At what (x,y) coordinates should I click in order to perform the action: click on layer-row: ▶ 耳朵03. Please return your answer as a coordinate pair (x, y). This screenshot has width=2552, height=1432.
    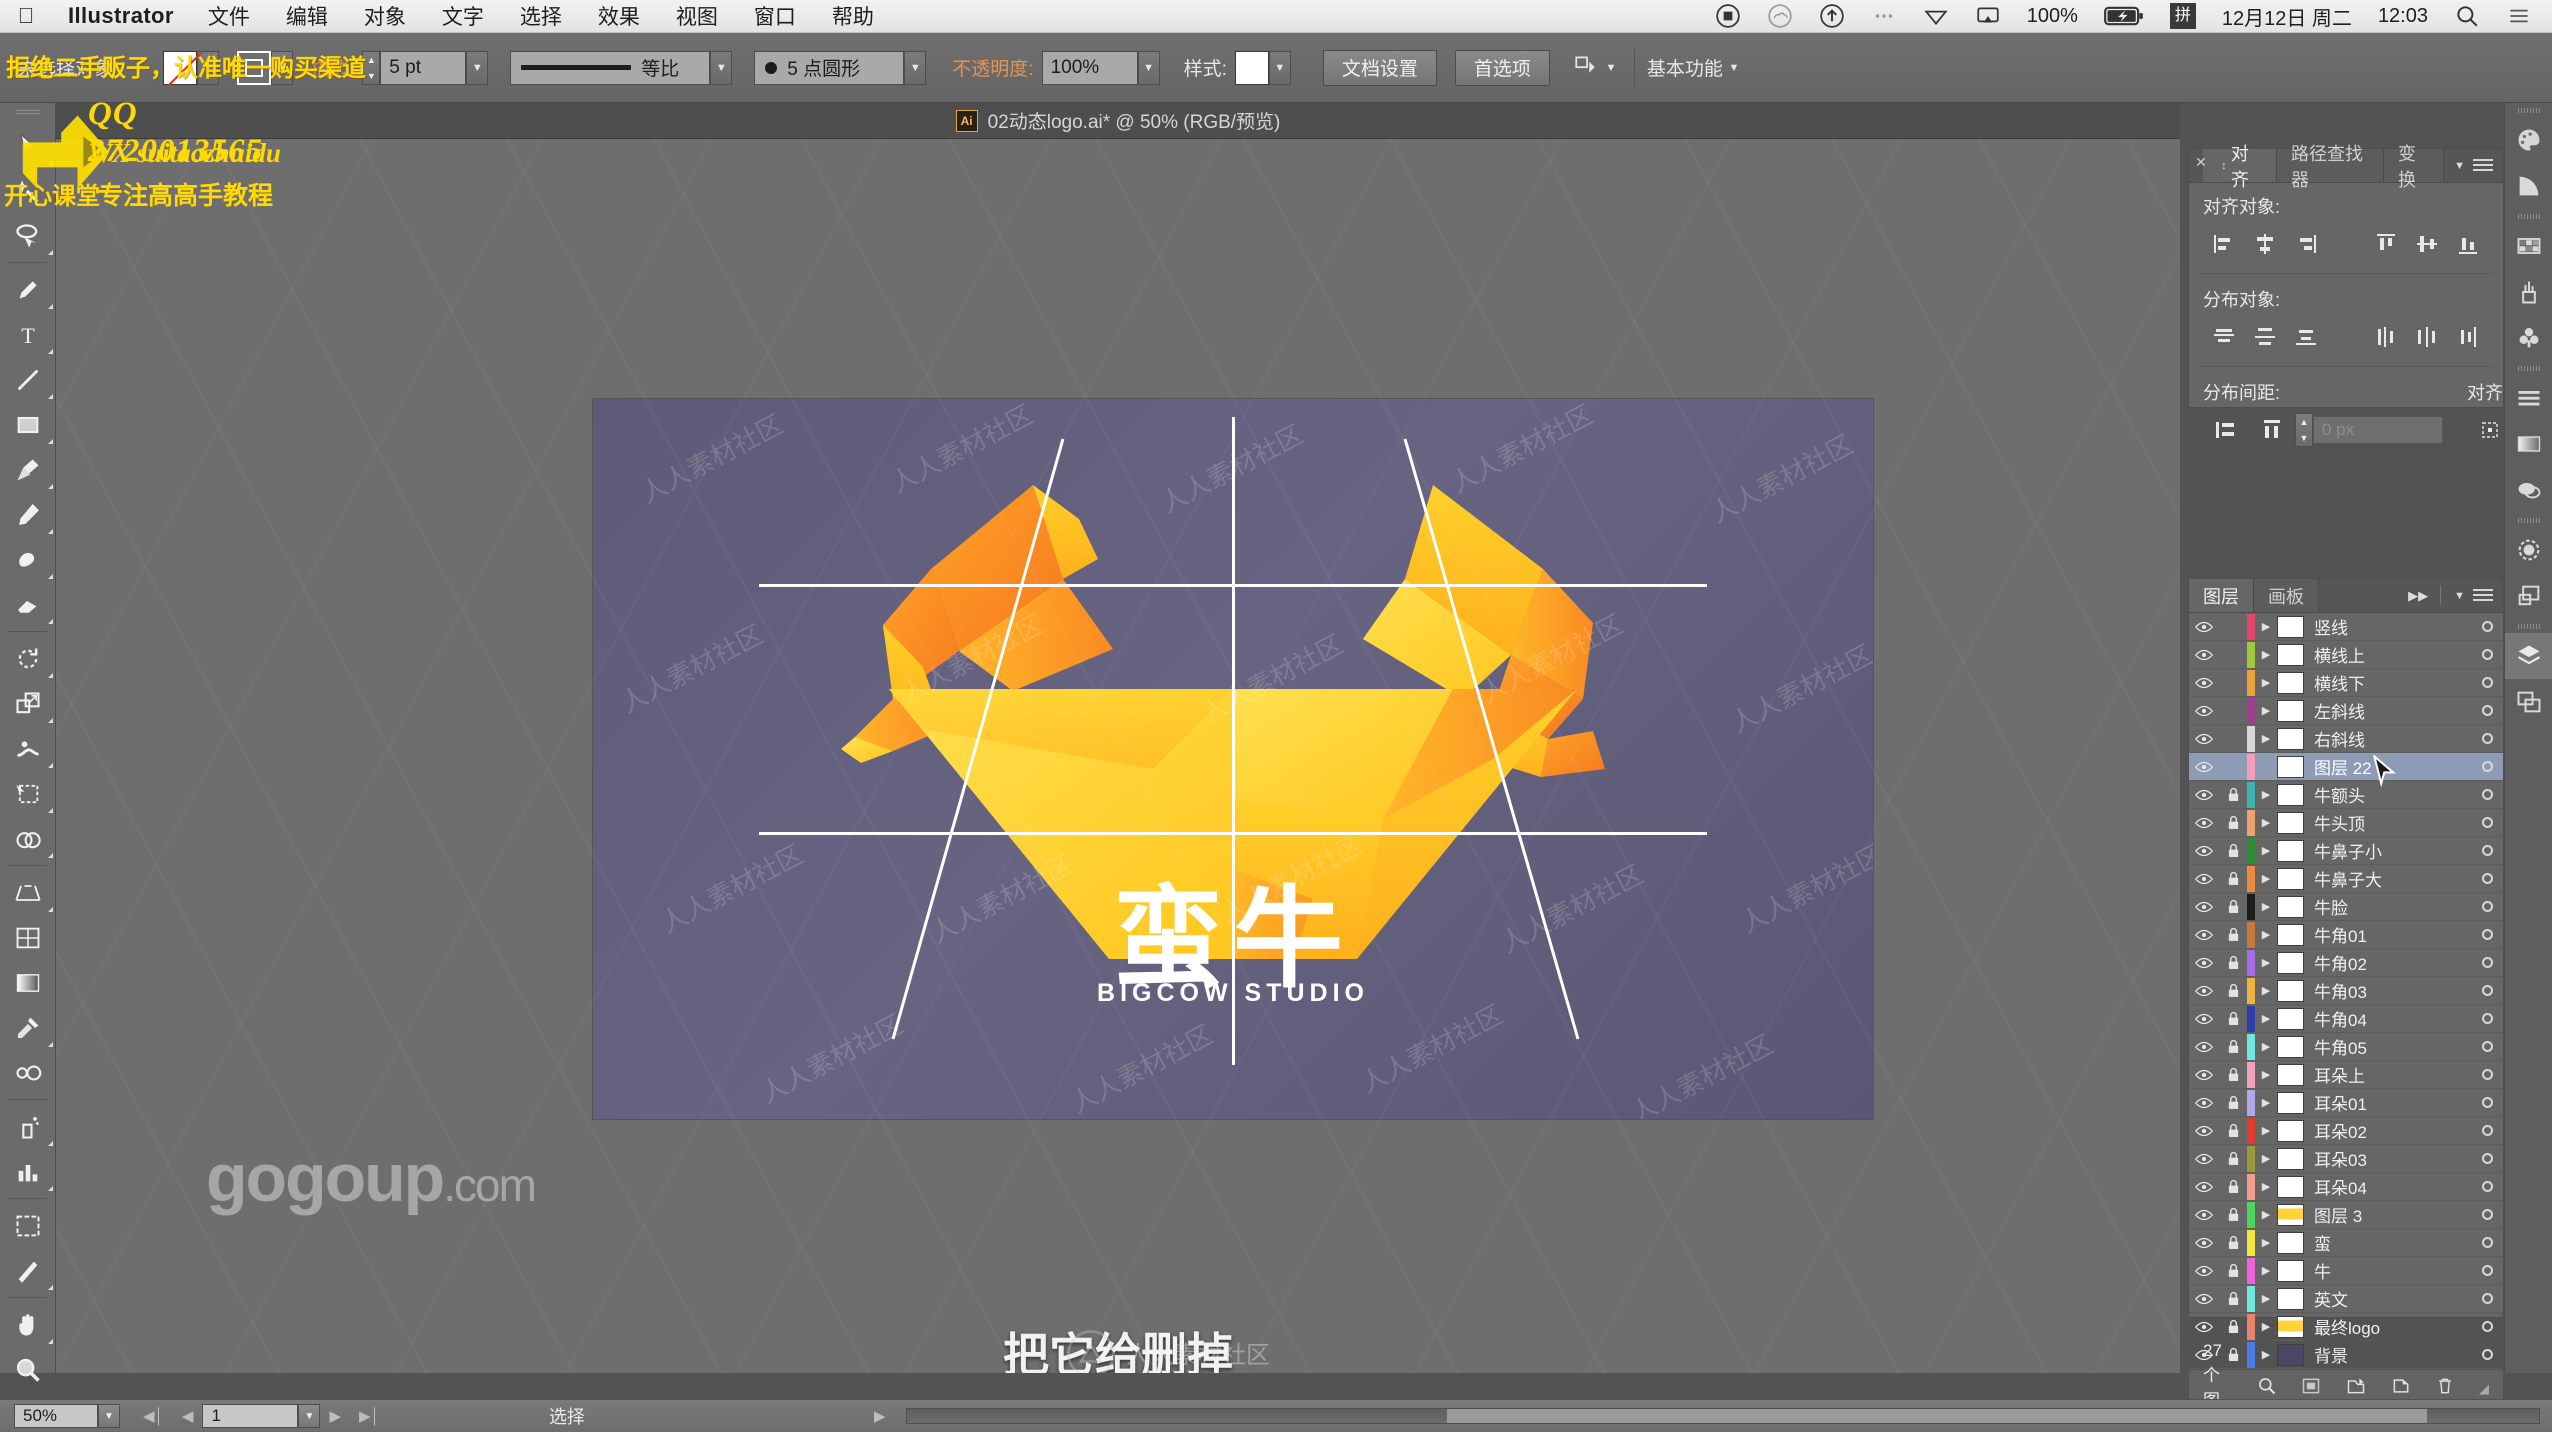
    Looking at the image, I should click on (2346, 1159).